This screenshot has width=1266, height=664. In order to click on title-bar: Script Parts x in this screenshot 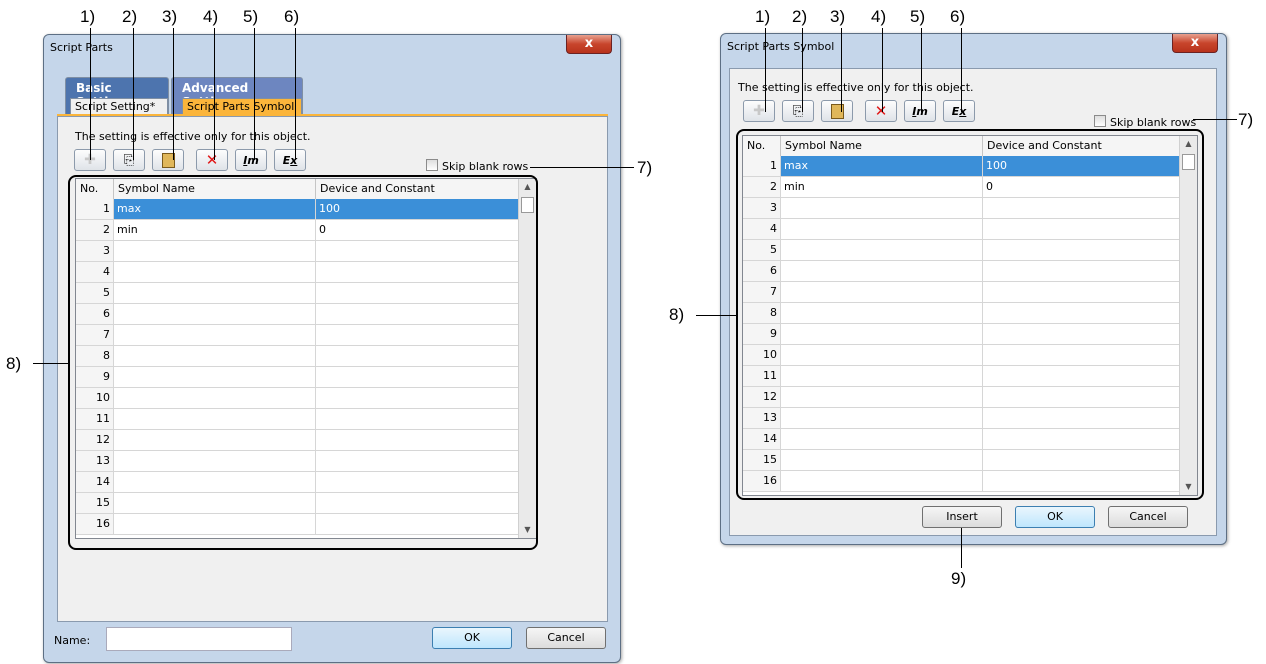, I will do `click(332, 47)`.